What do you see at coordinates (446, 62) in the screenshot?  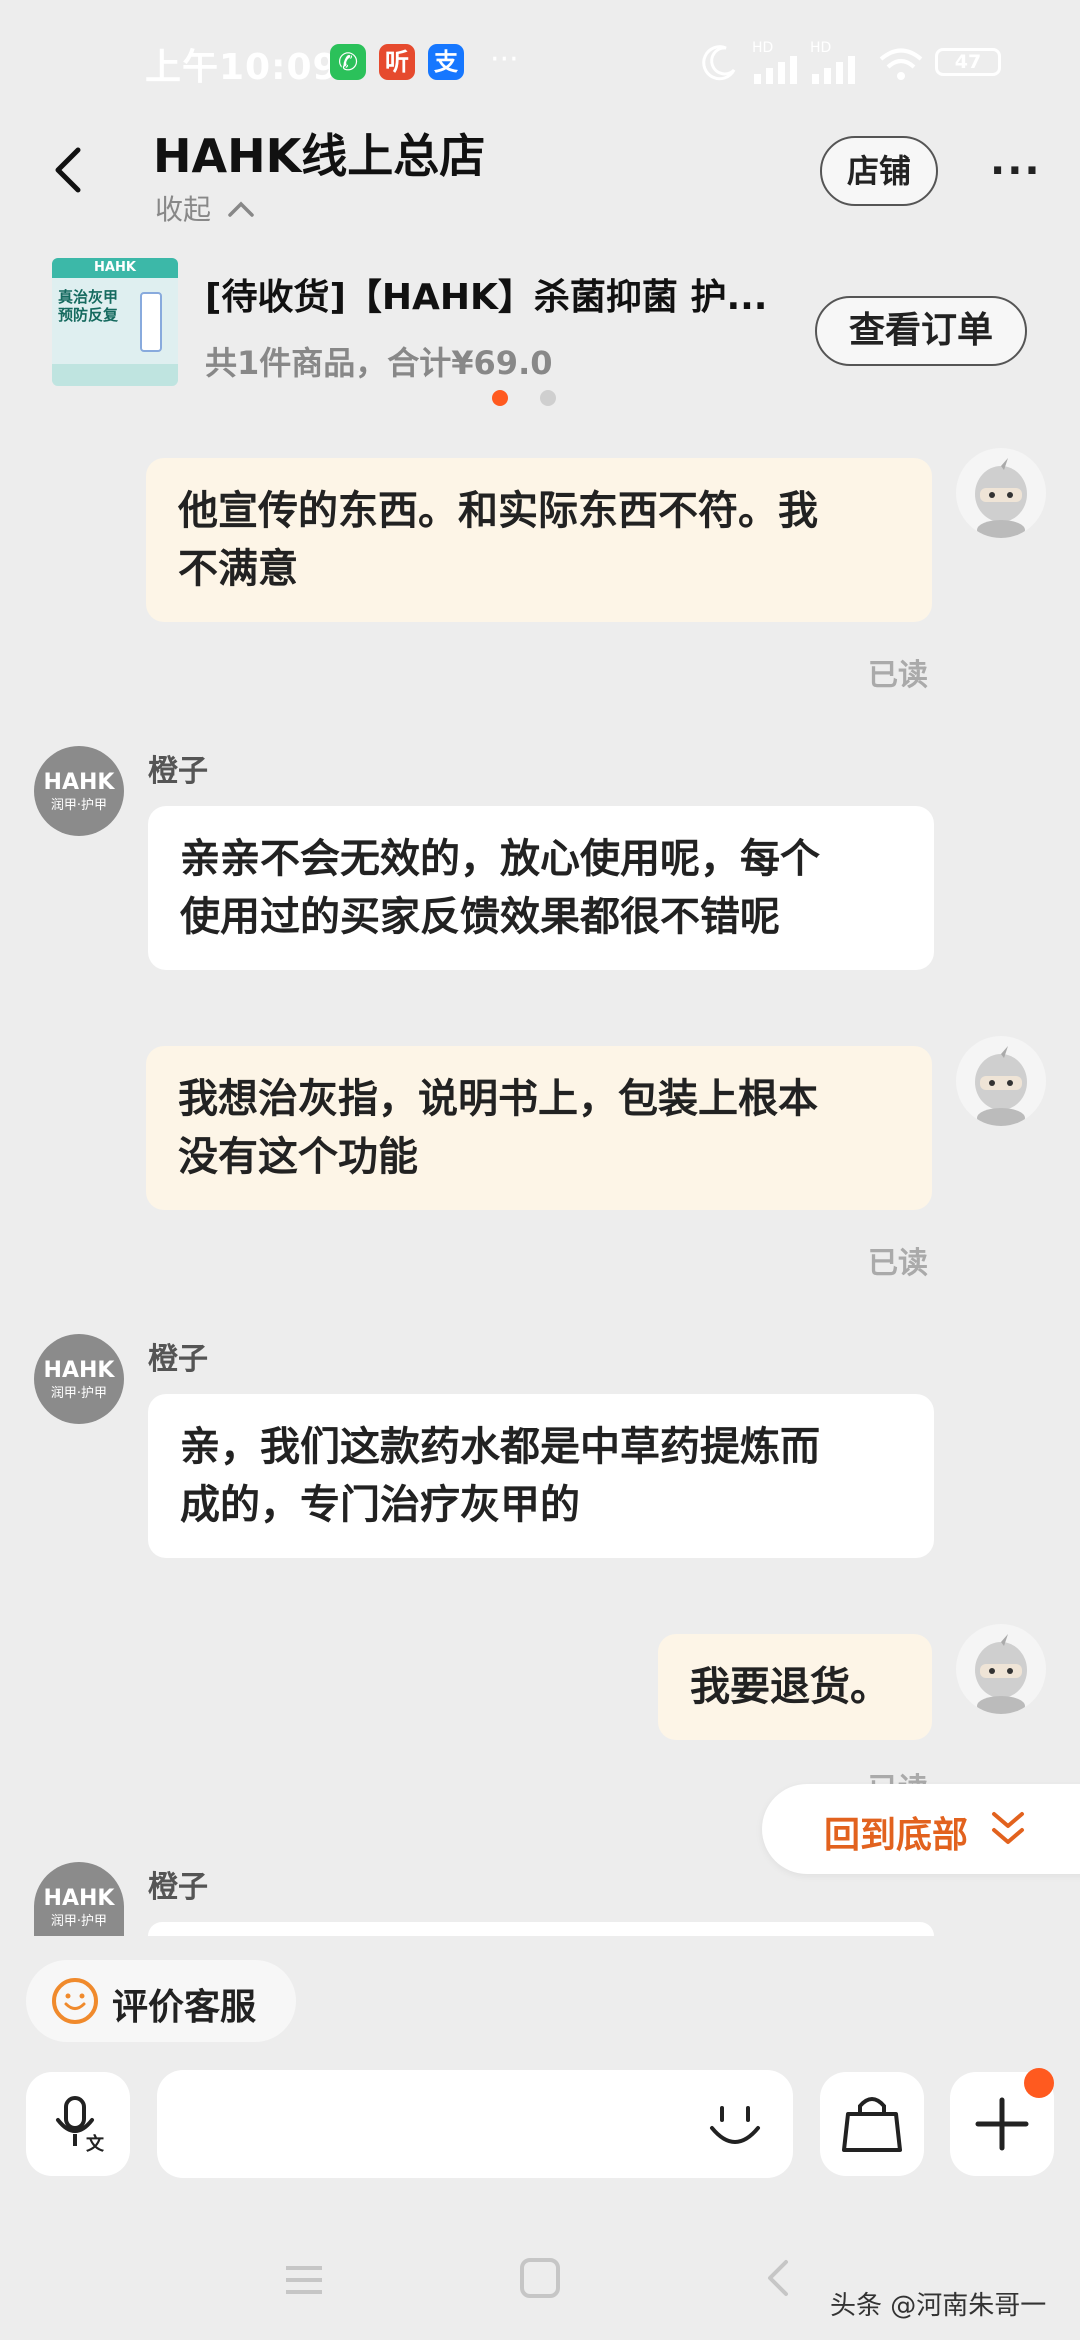 I see `alipay-icon: 支` at bounding box center [446, 62].